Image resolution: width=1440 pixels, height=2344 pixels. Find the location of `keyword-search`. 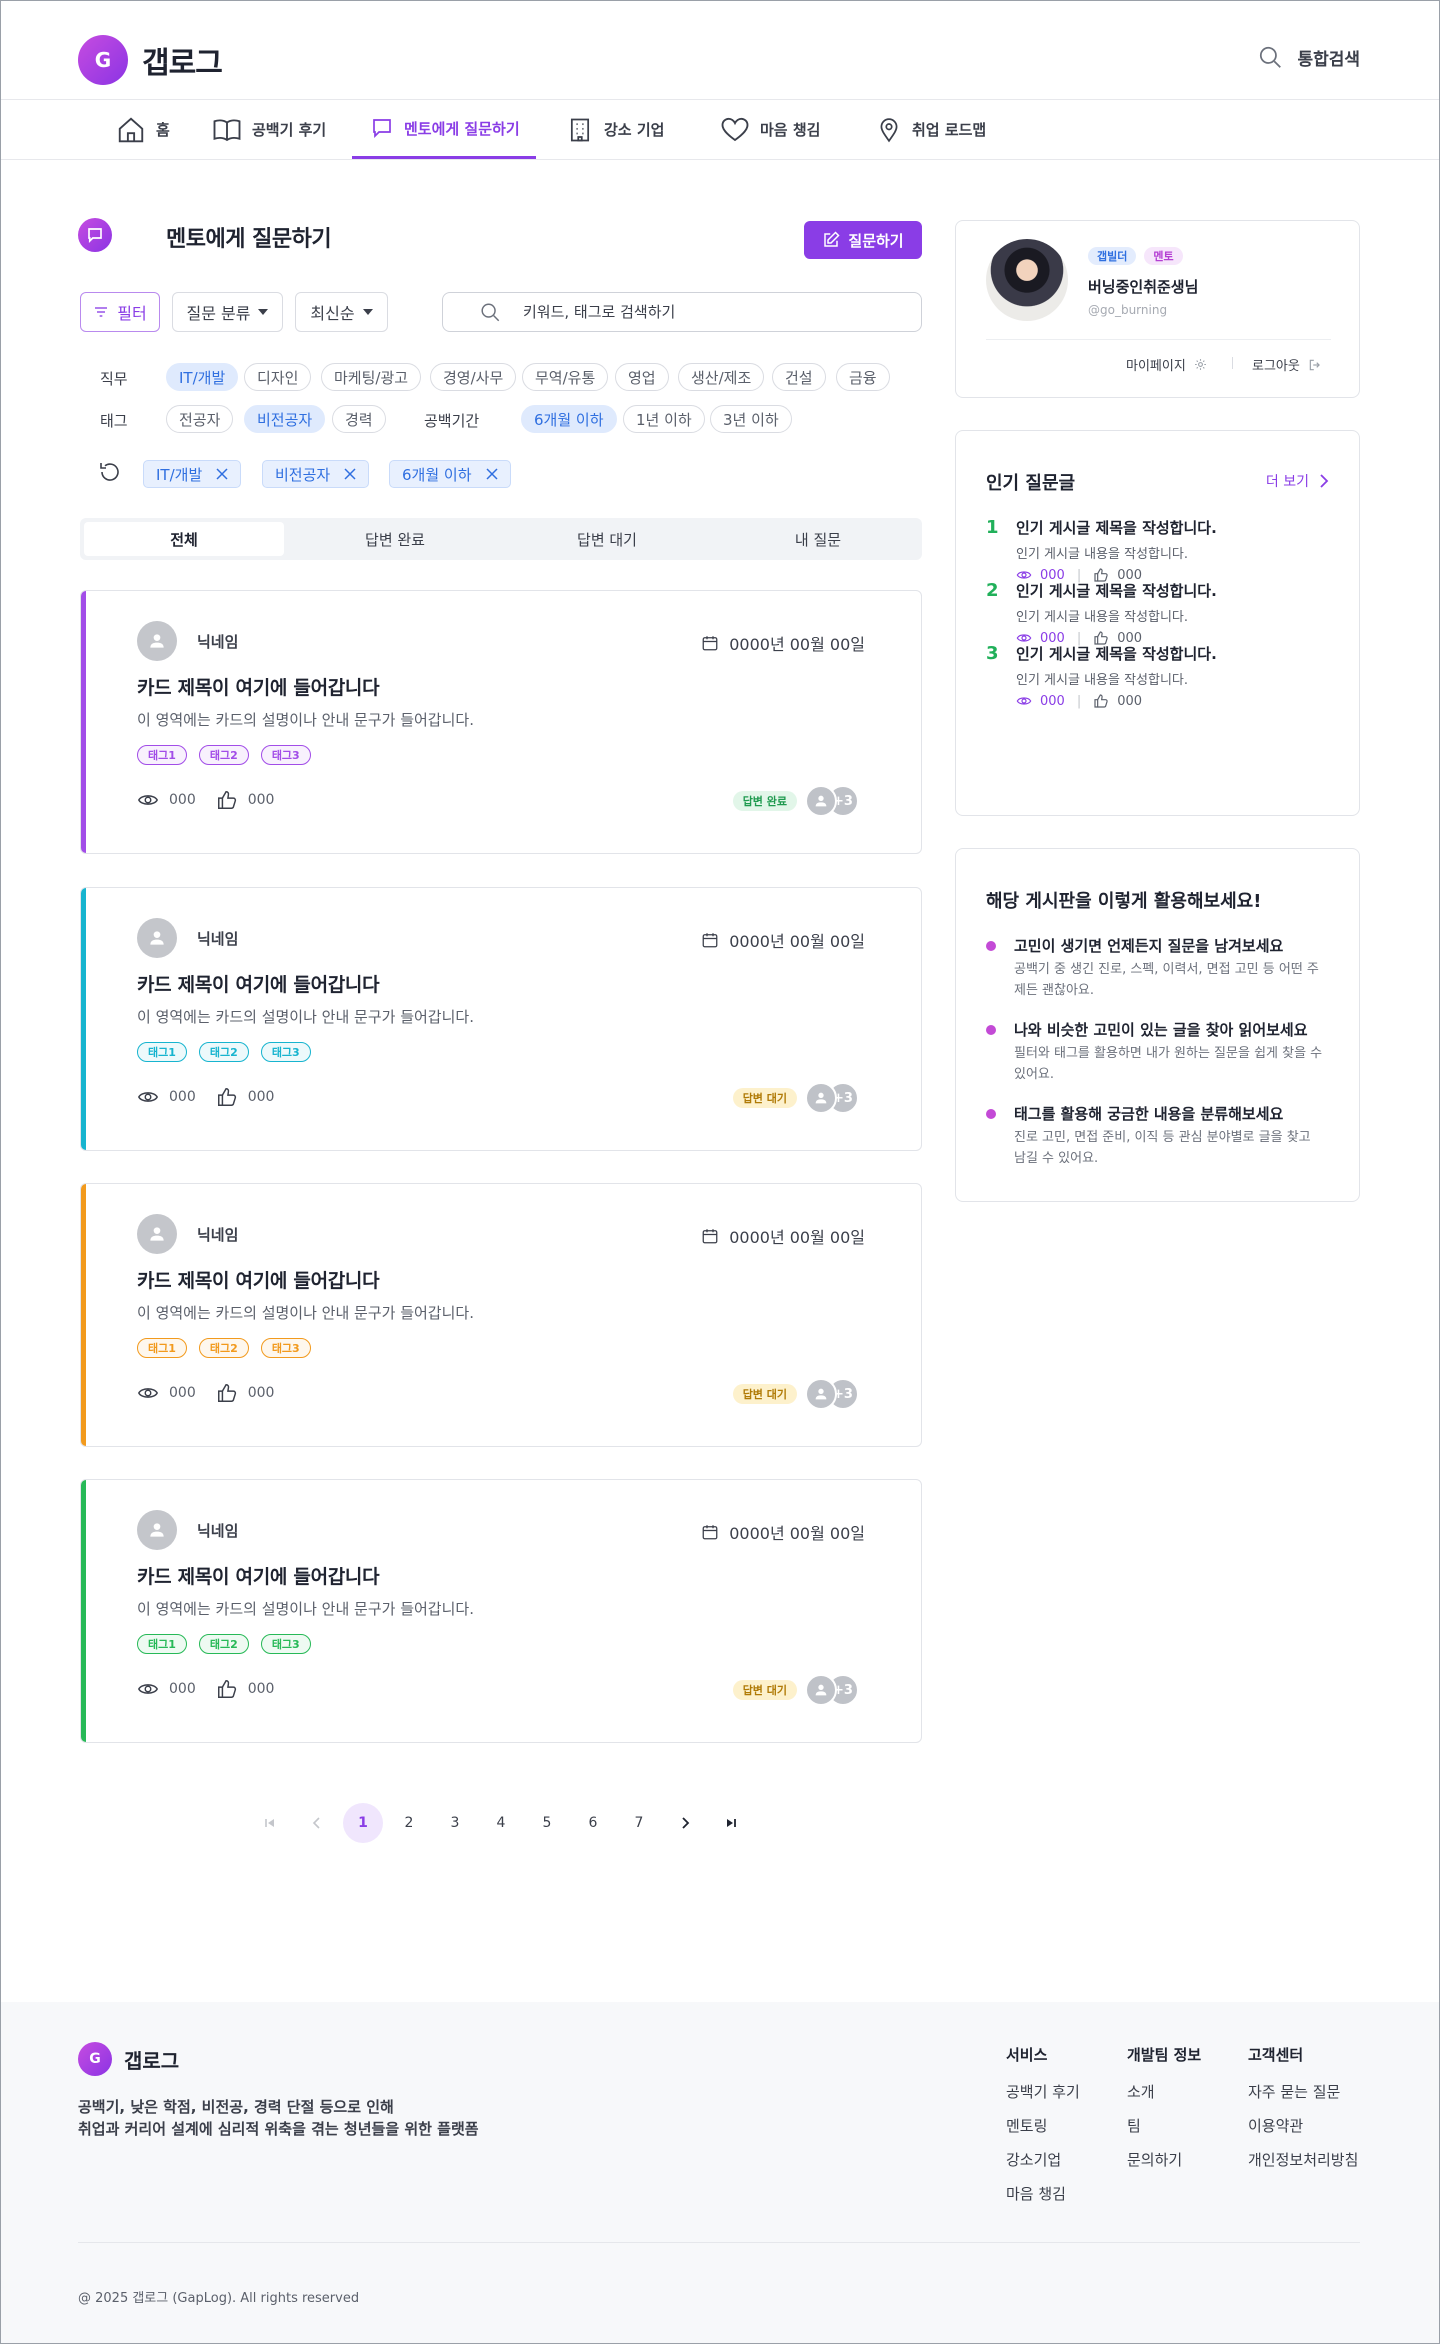

keyword-search is located at coordinates (682, 312).